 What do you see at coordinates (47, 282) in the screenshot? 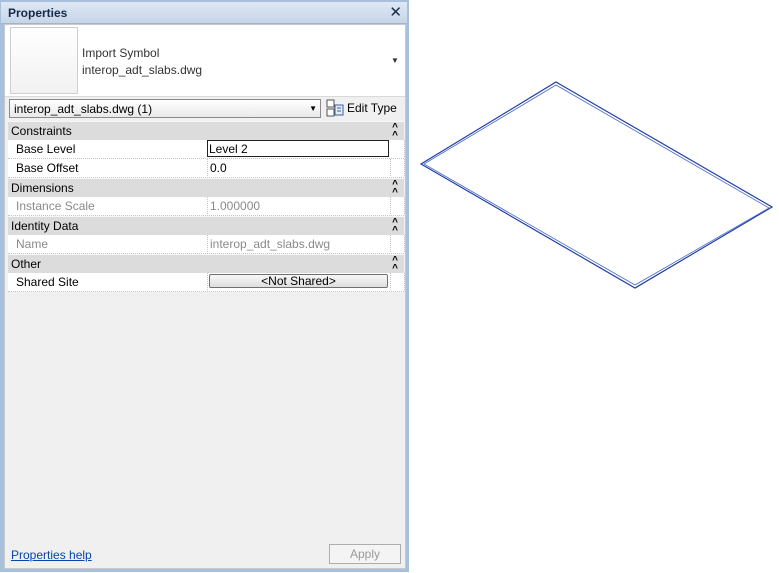
I see `param-name: Shared Site` at bounding box center [47, 282].